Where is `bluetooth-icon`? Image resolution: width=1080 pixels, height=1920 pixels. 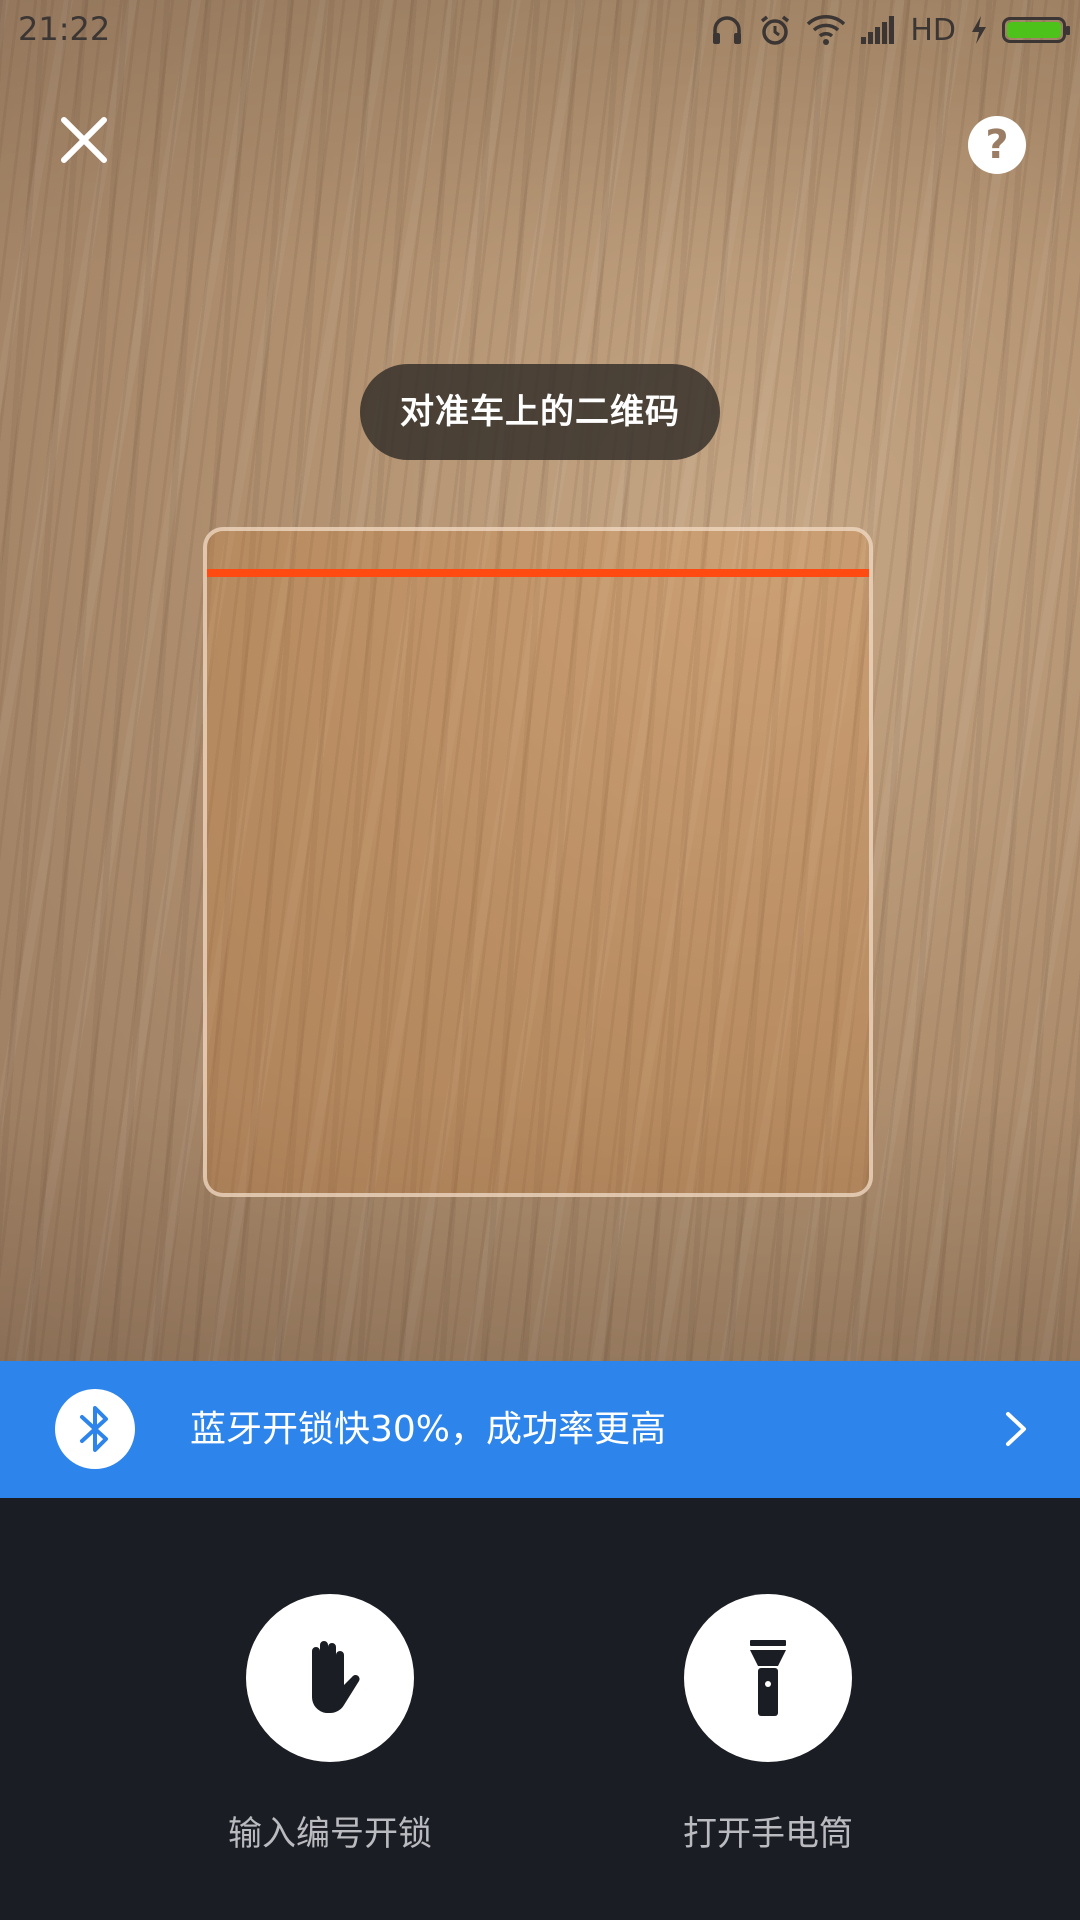 bluetooth-icon is located at coordinates (94, 1429).